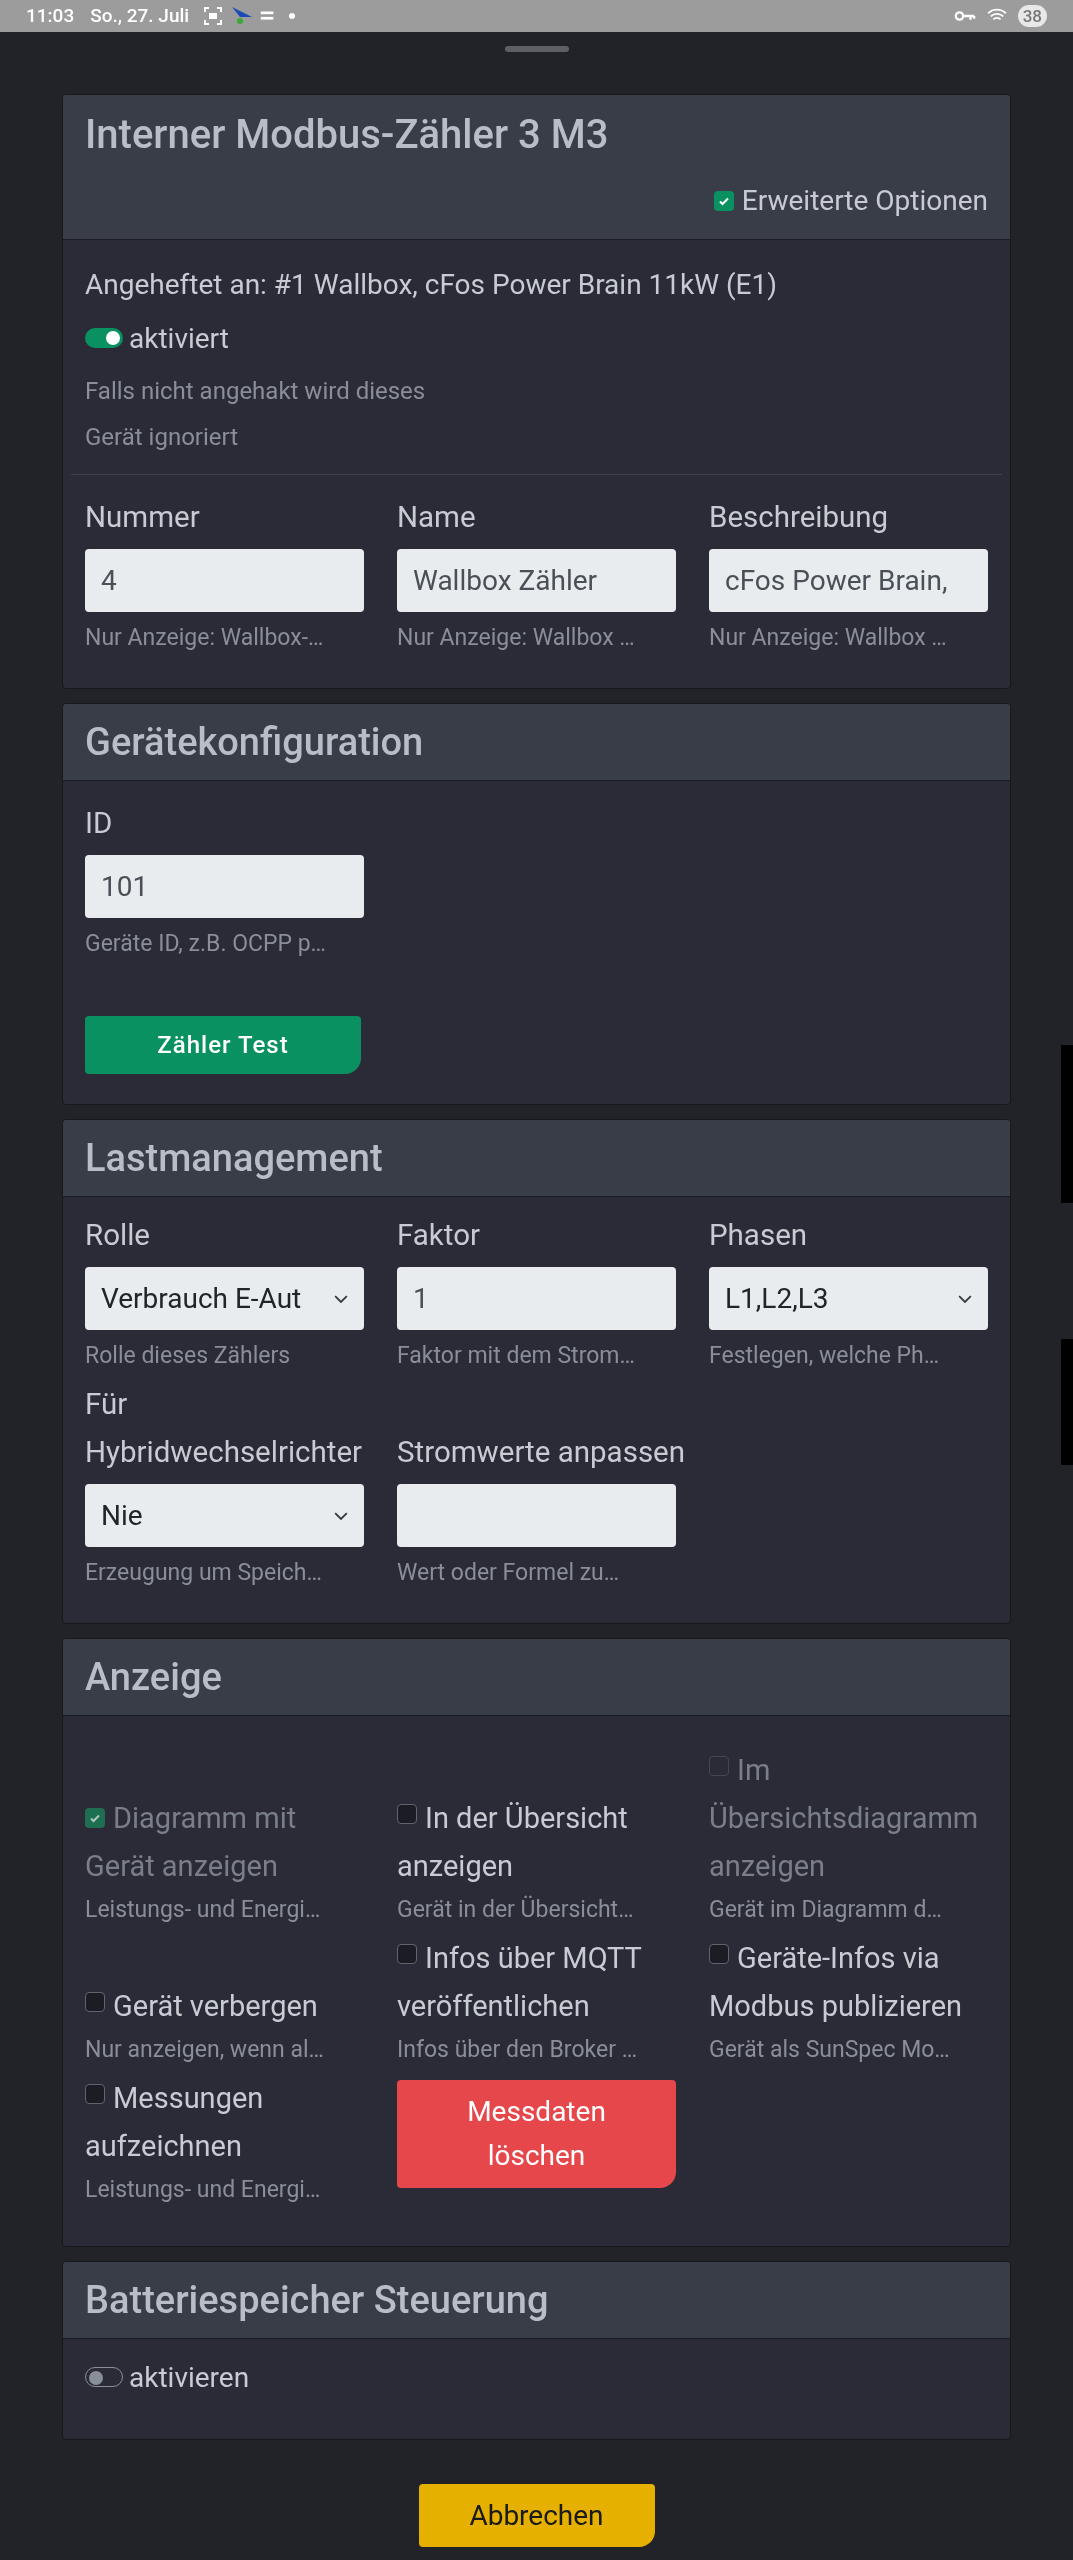 The width and height of the screenshot is (1073, 2560). I want to click on checkbox-label: Messungen aufzeichnen, so click(175, 2122).